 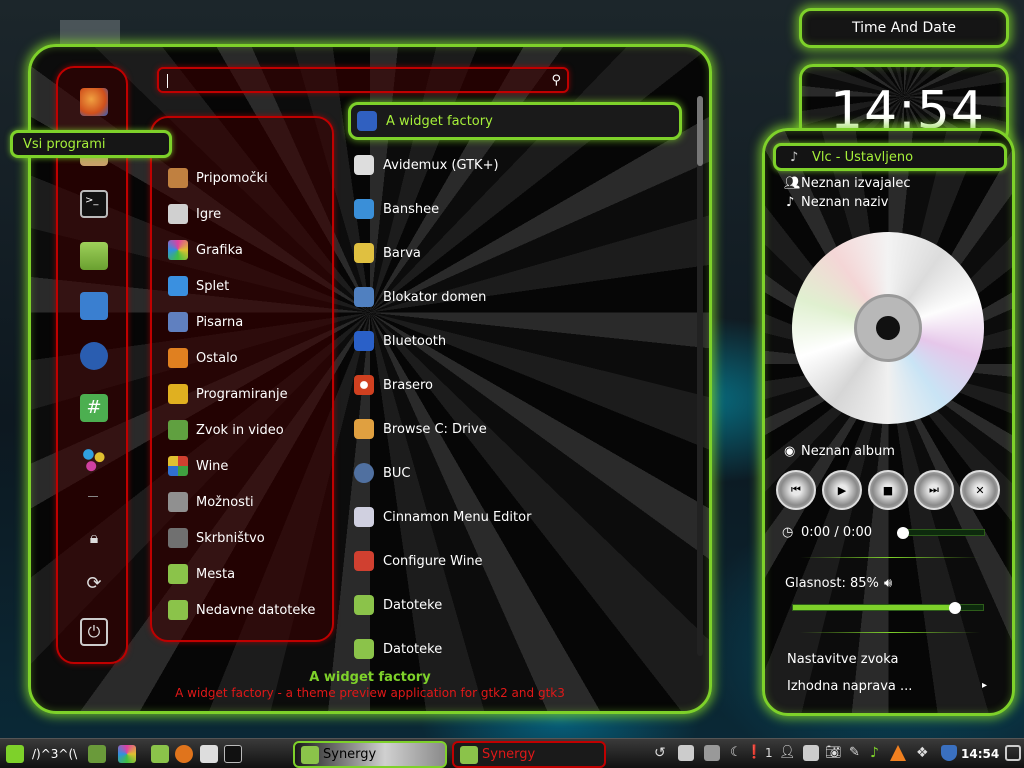 What do you see at coordinates (402, 253) in the screenshot?
I see `app-label: Barva` at bounding box center [402, 253].